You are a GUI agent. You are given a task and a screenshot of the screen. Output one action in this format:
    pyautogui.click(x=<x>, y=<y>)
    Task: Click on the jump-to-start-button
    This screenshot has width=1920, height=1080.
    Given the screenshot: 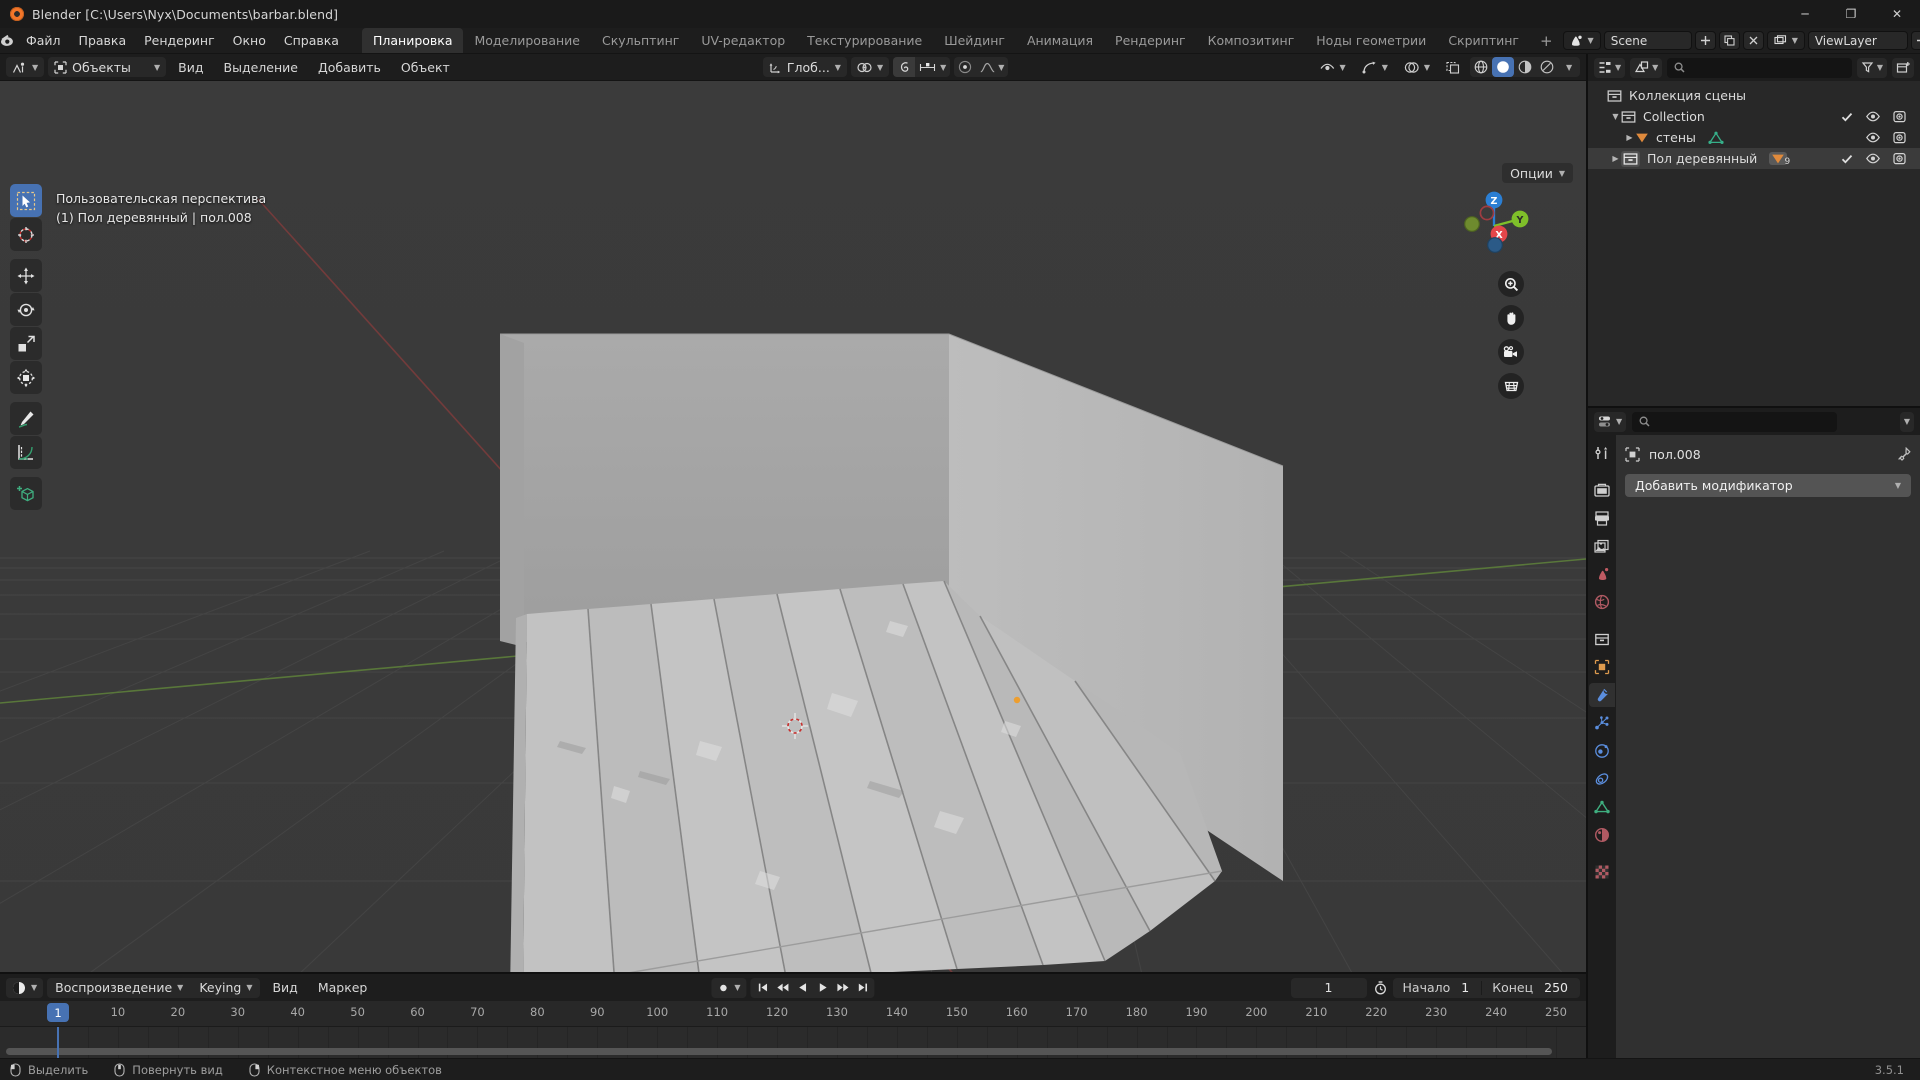 What is the action you would take?
    pyautogui.click(x=763, y=988)
    